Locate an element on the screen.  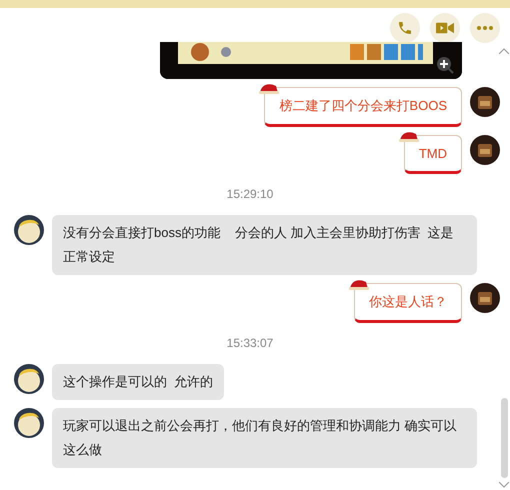
video-call-button is located at coordinates (445, 28).